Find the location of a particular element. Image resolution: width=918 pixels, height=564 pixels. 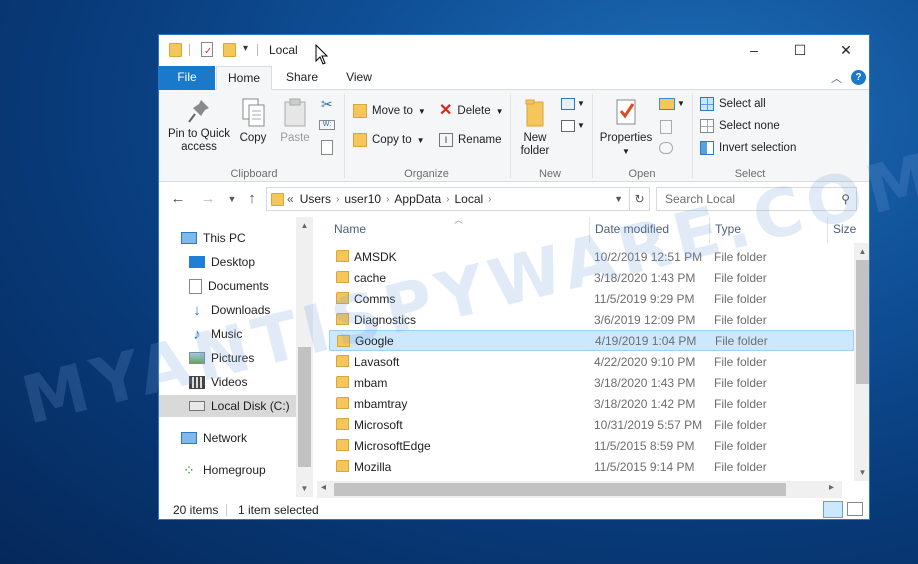

history-icon is located at coordinates (666, 148).